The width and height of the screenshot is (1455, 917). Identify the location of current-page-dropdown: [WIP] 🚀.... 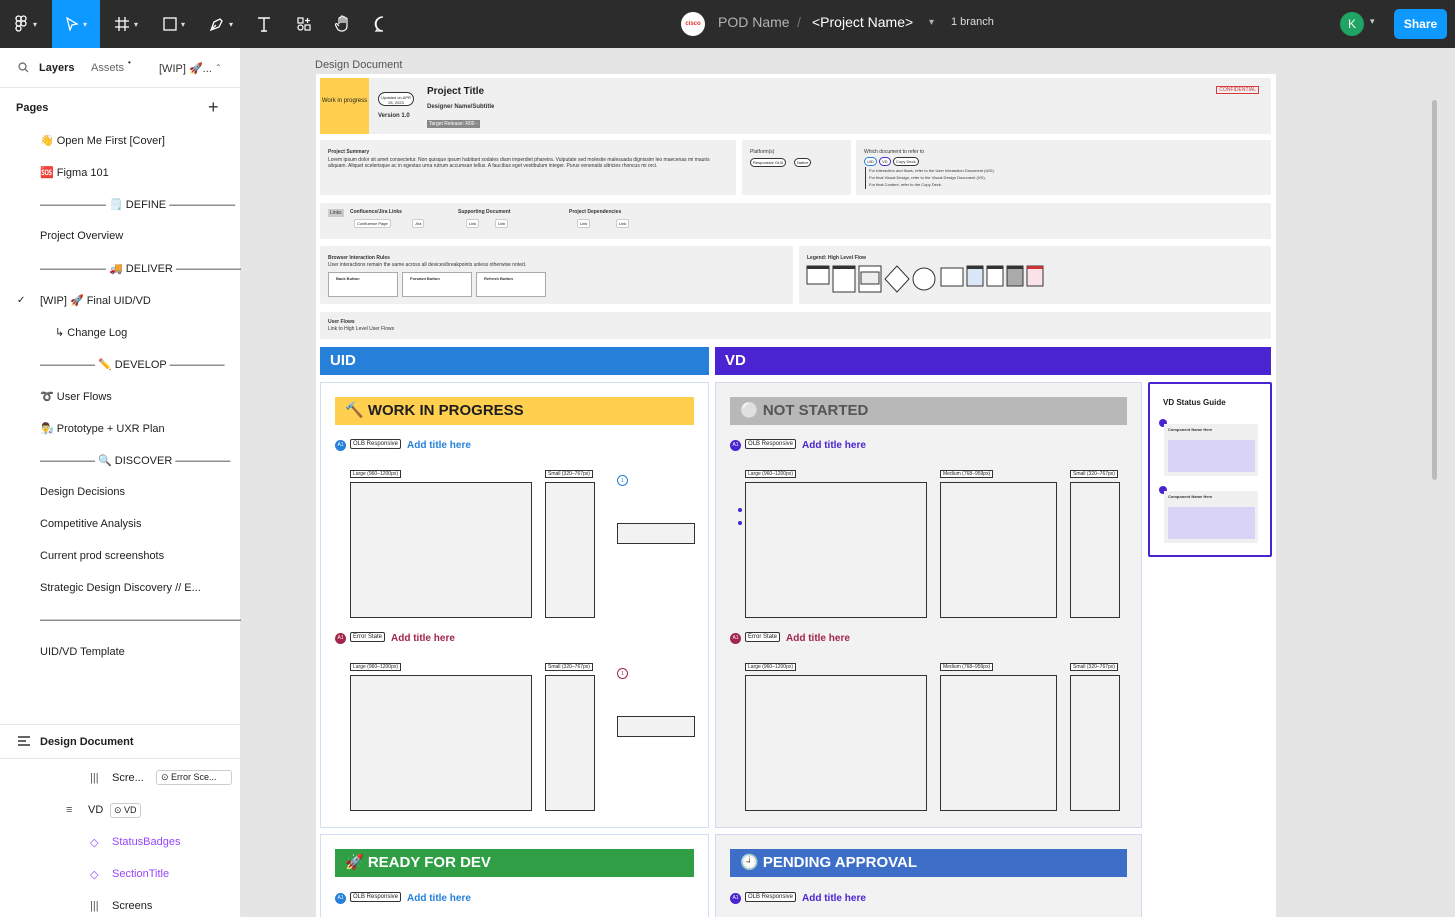
(185, 68).